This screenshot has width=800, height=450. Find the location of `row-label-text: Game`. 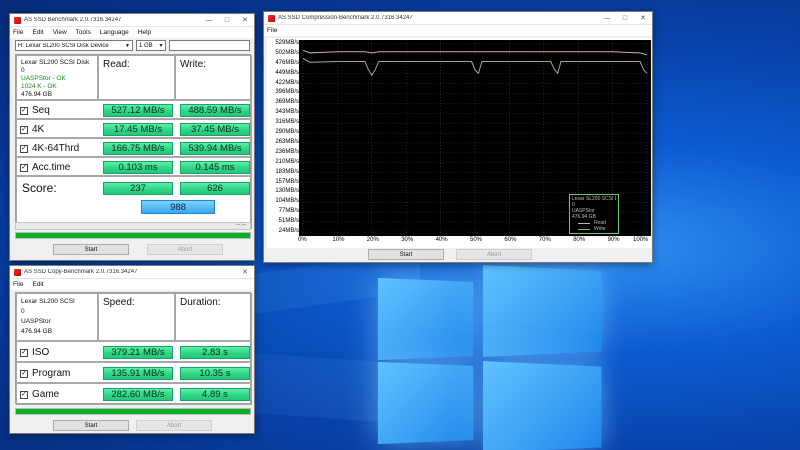

row-label-text: Game is located at coordinates (45, 394).